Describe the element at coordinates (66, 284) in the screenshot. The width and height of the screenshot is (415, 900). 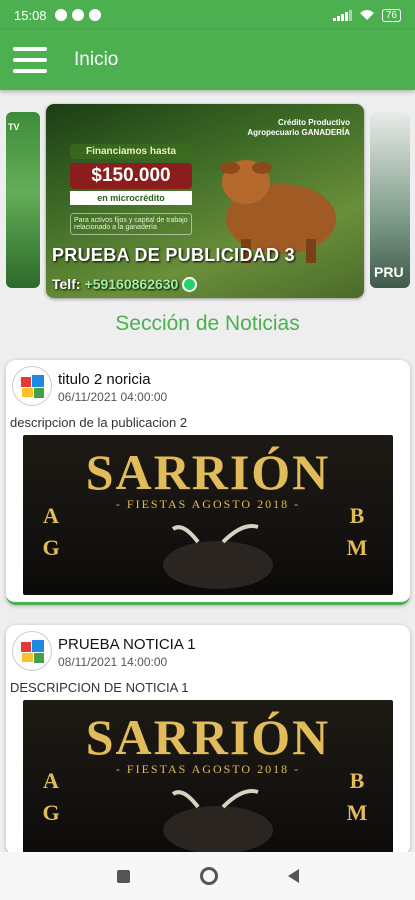
I see `phone-label: Telf:` at that location.